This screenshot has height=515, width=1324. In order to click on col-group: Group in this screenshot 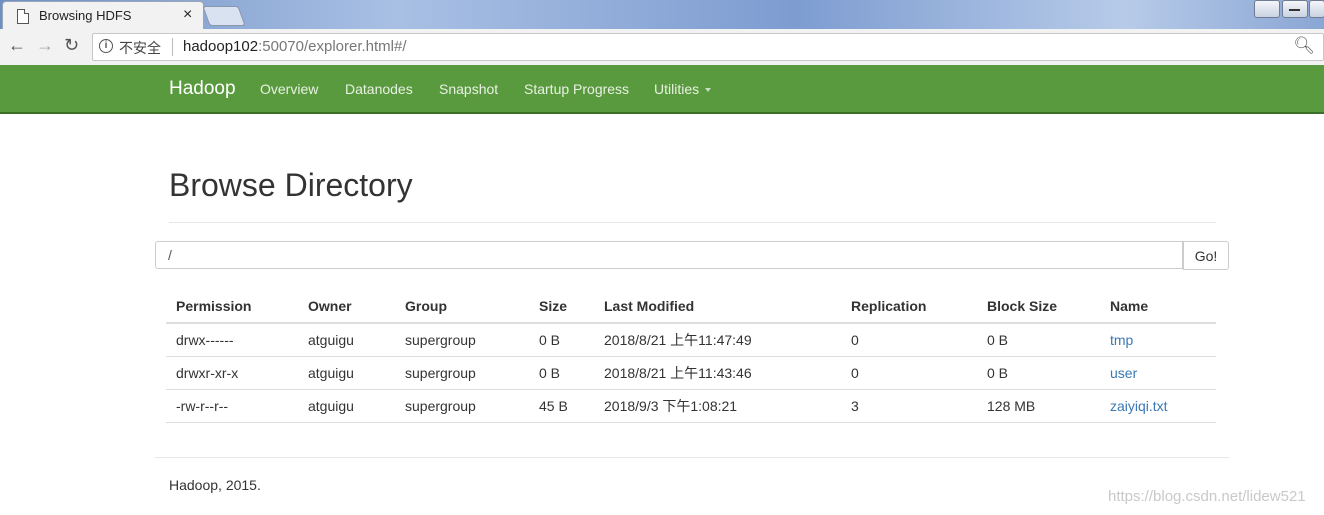, I will do `click(462, 307)`.